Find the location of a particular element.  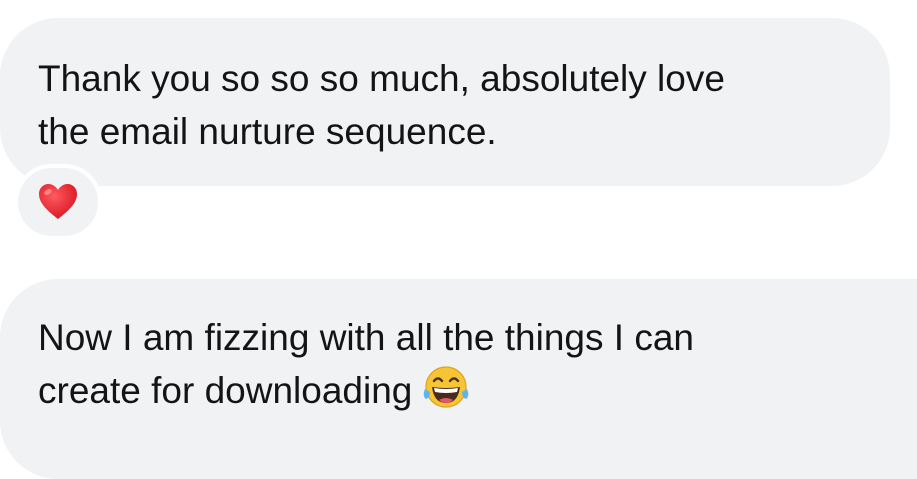

message-2-line-2: create for downloading is located at coordinates (457, 394).